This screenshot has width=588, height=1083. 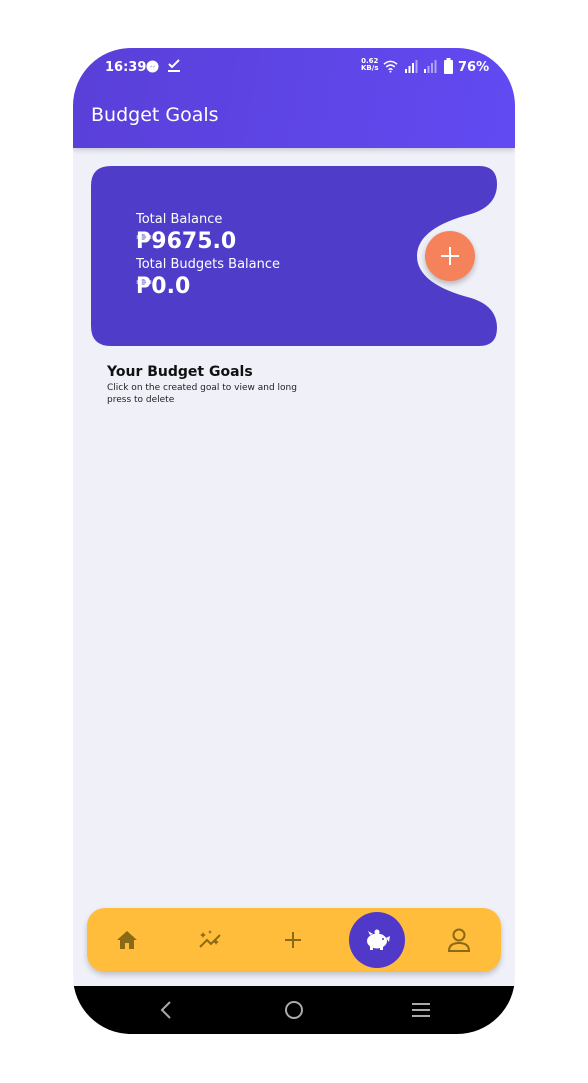 What do you see at coordinates (390, 66) in the screenshot?
I see `wifi-icon` at bounding box center [390, 66].